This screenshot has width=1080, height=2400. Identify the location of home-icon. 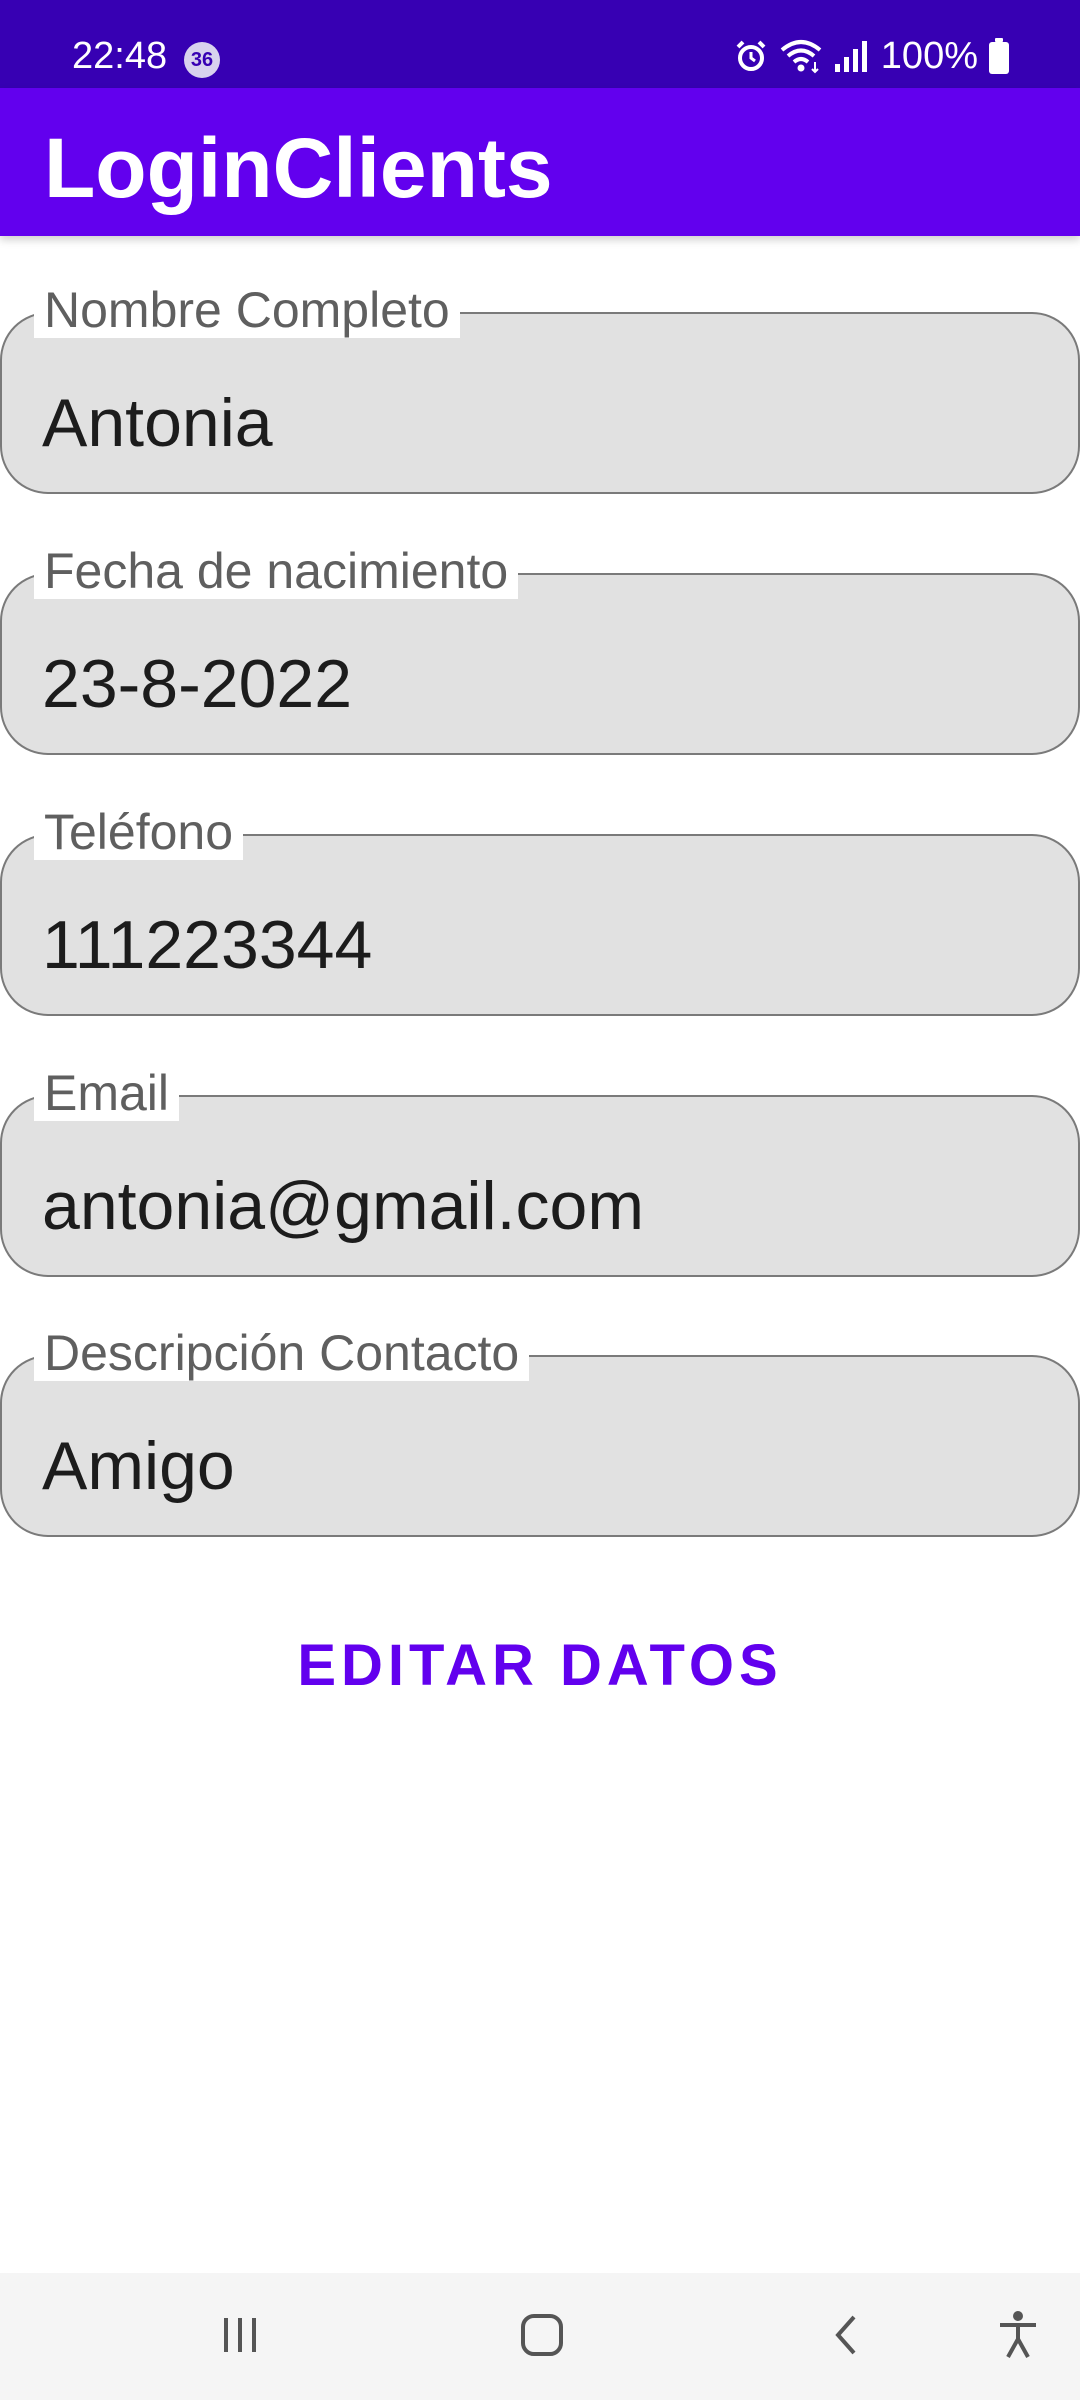
(542, 2337).